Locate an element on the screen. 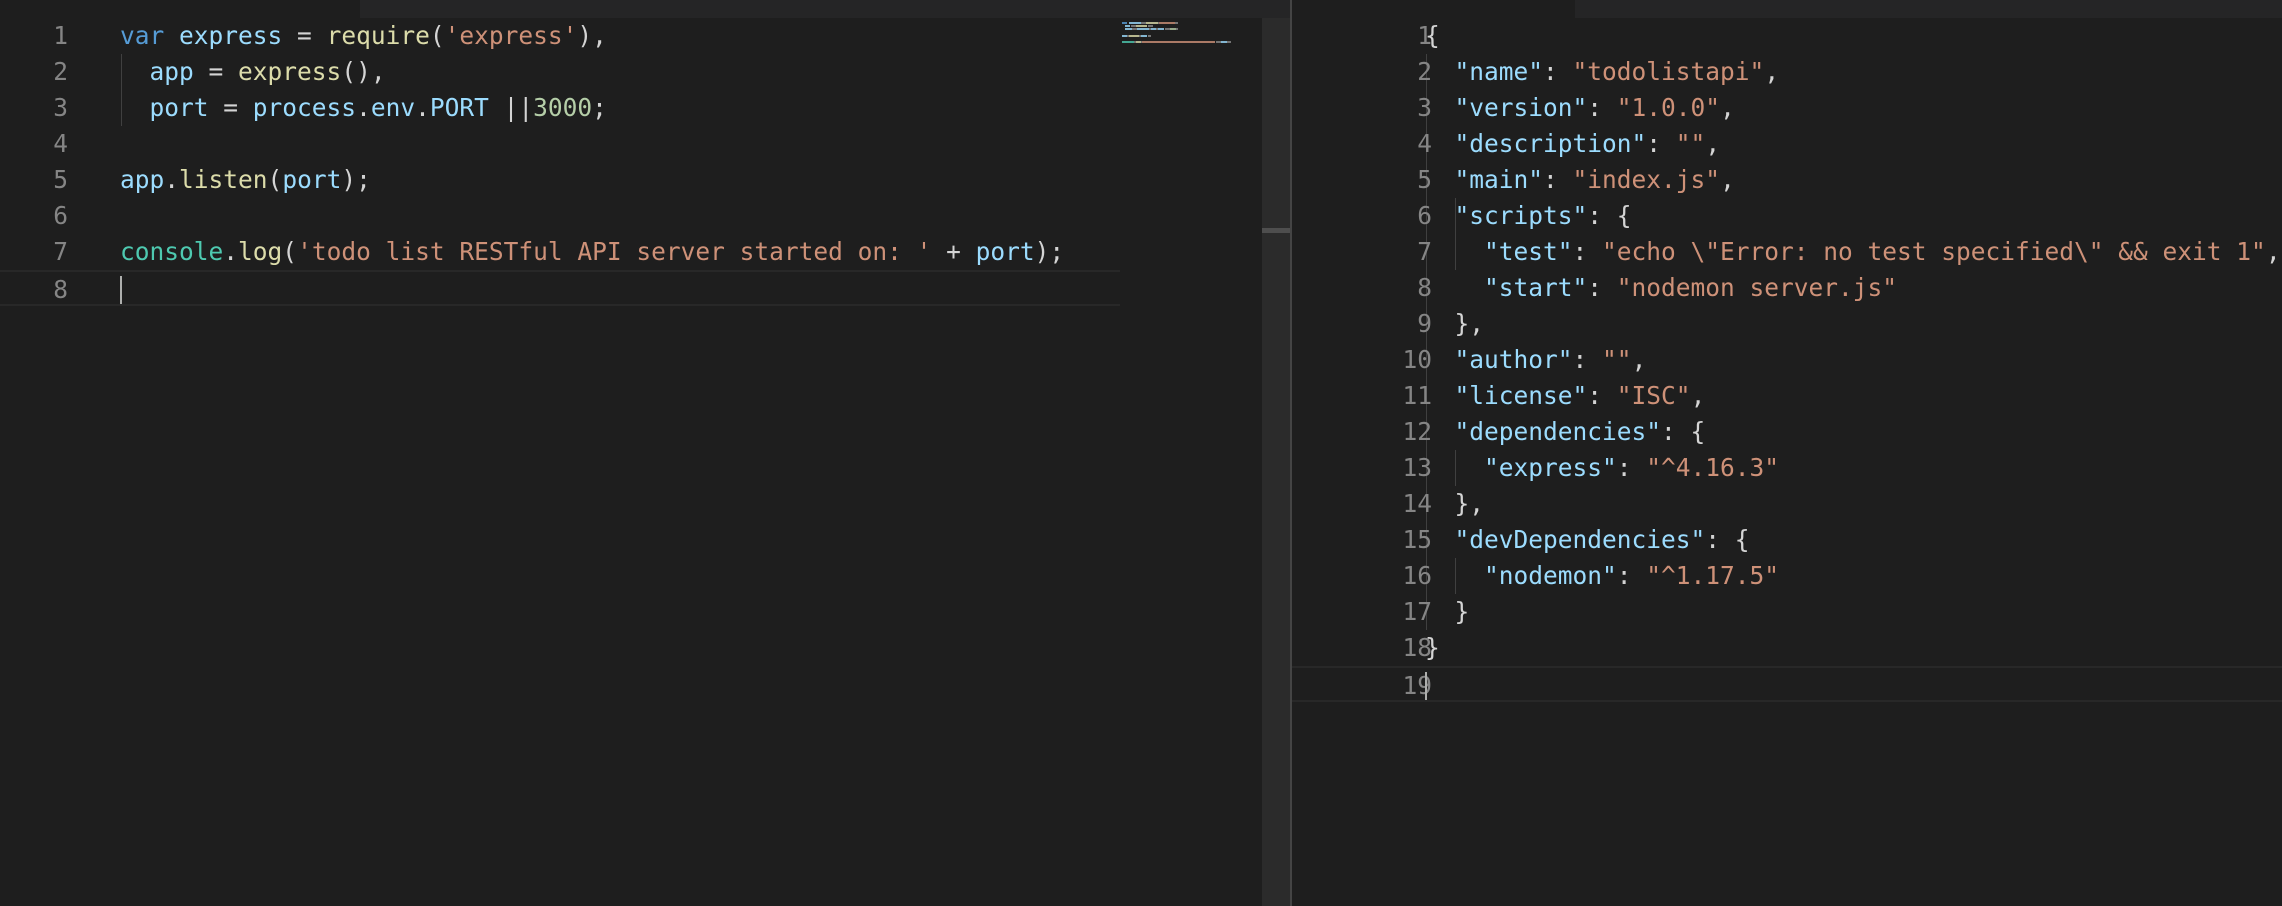 Image resolution: width=2282 pixels, height=906 pixels. code-token: "name" is located at coordinates (1499, 71).